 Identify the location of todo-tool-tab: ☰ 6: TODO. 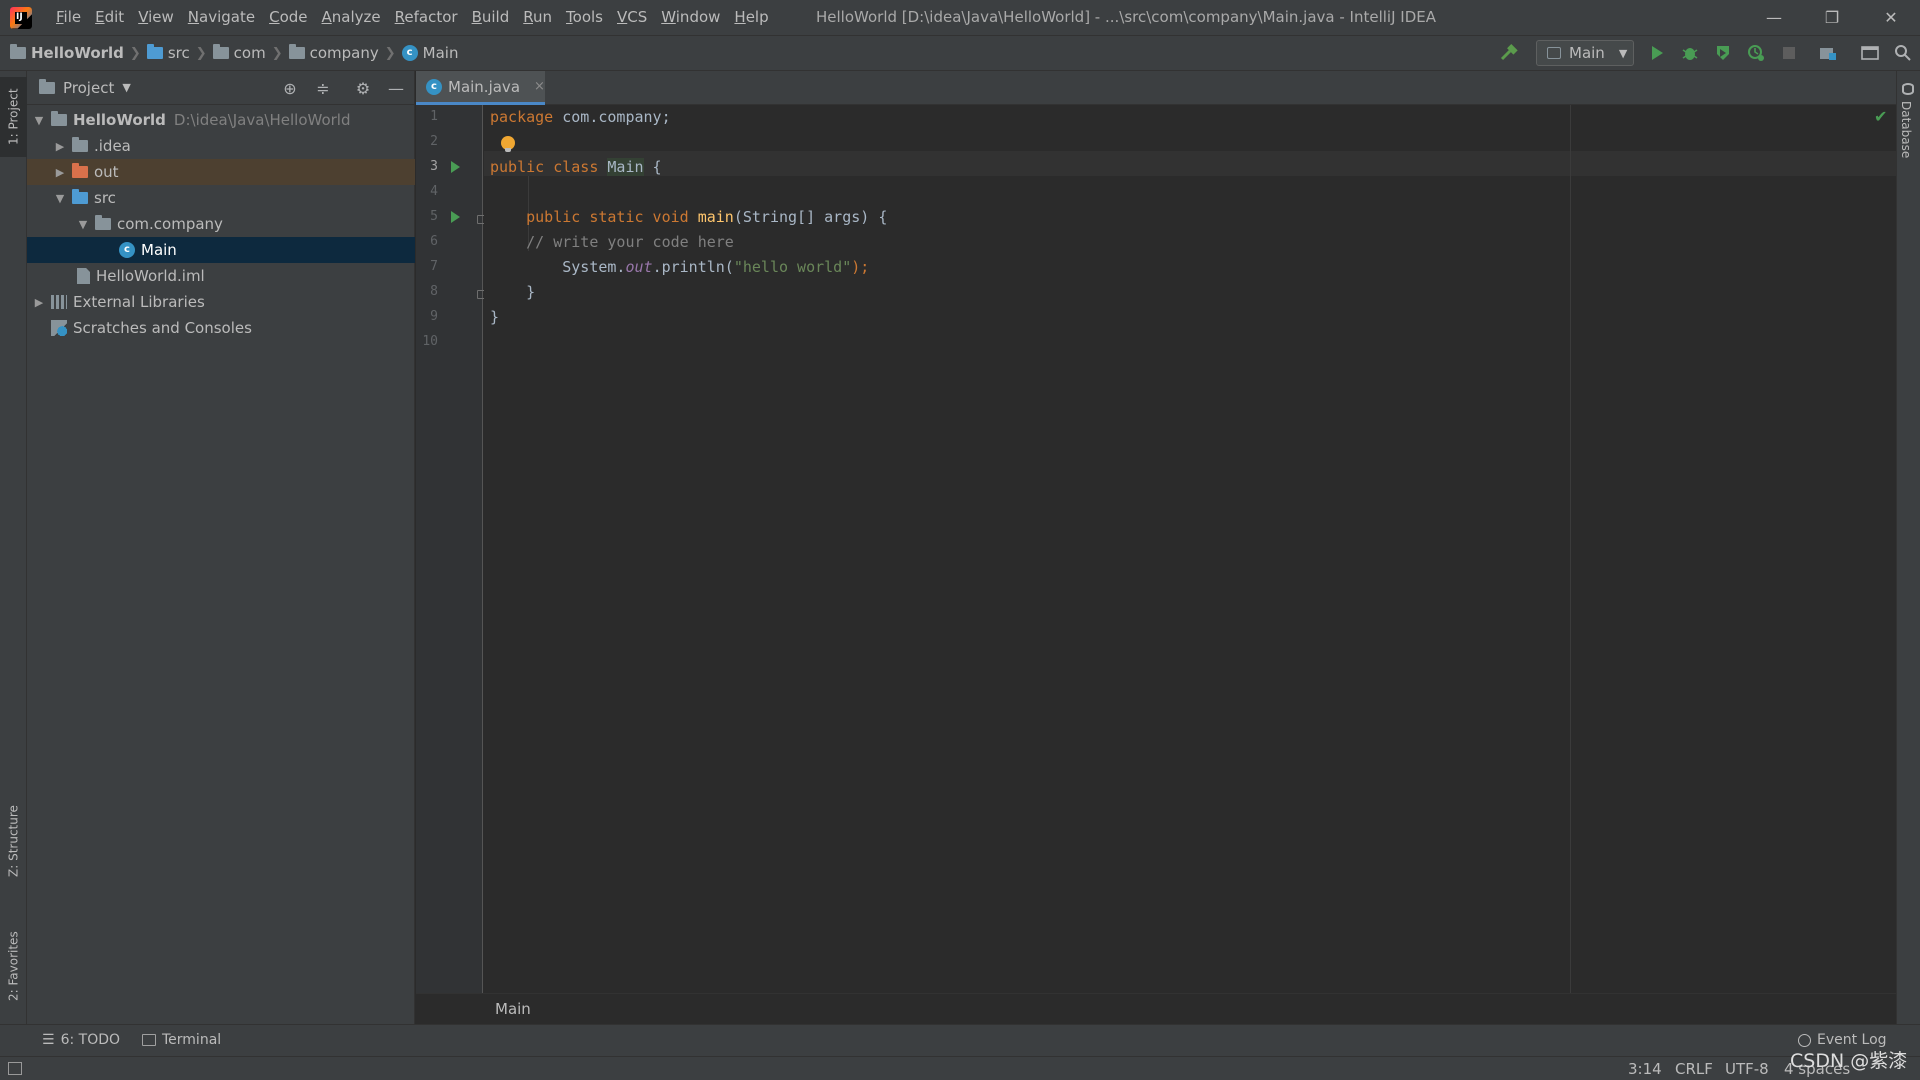
(81, 1040).